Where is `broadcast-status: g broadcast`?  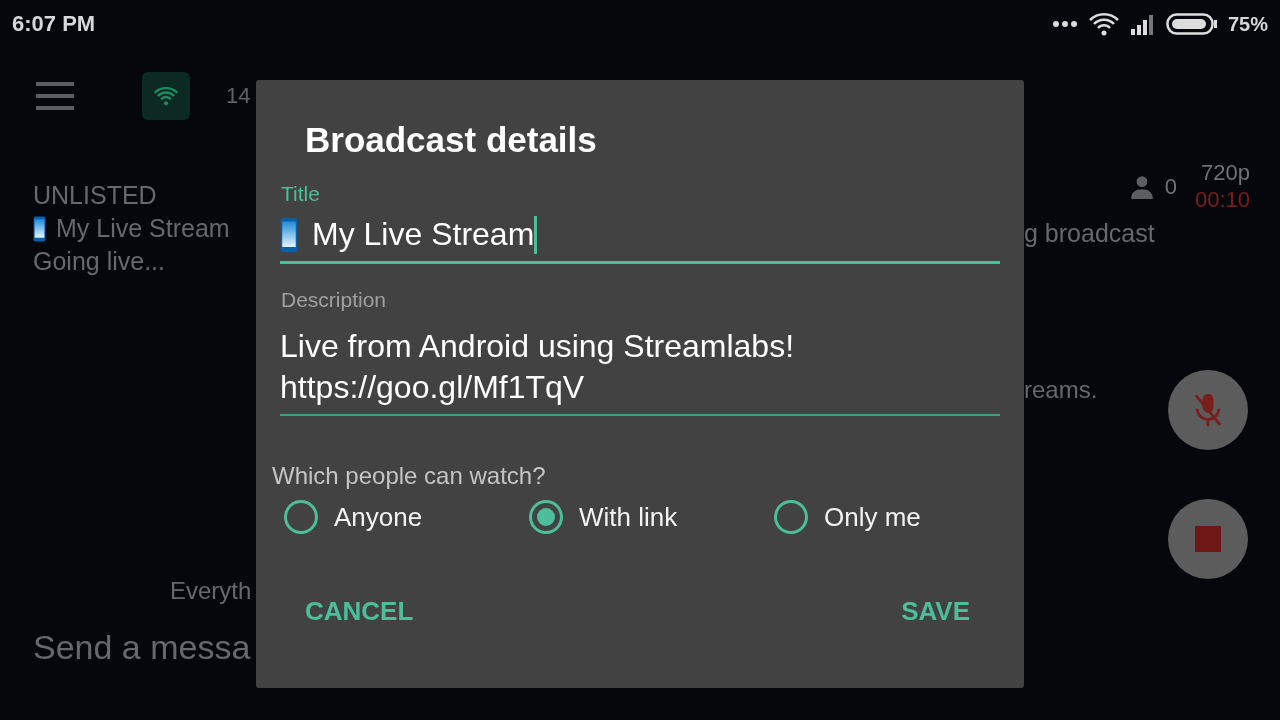
broadcast-status: g broadcast is located at coordinates (1090, 233).